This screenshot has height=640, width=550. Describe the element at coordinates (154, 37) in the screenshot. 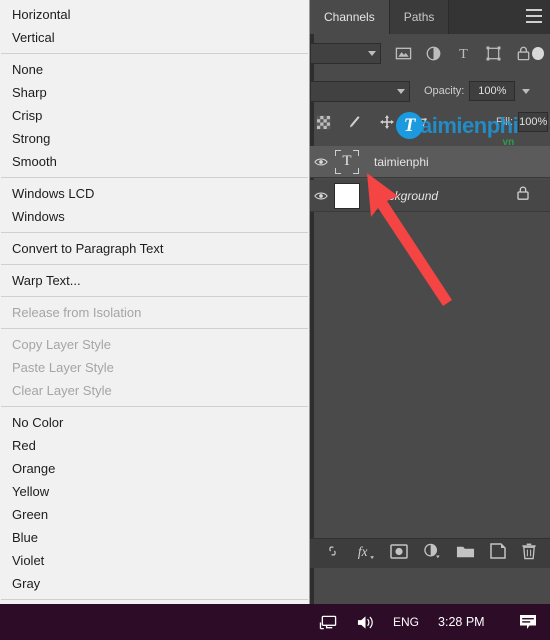

I see `menu-item-vertical: Vertical` at that location.